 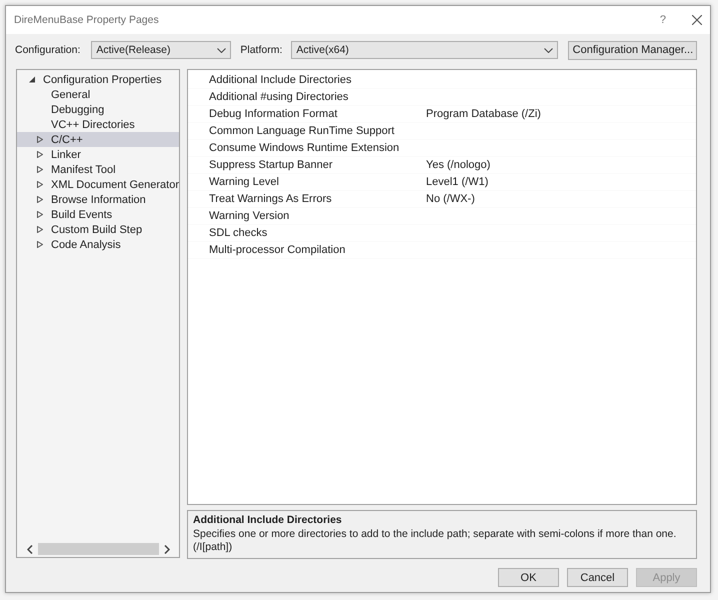 What do you see at coordinates (87, 20) in the screenshot?
I see `window-title: DireMenuBase Property Pages` at bounding box center [87, 20].